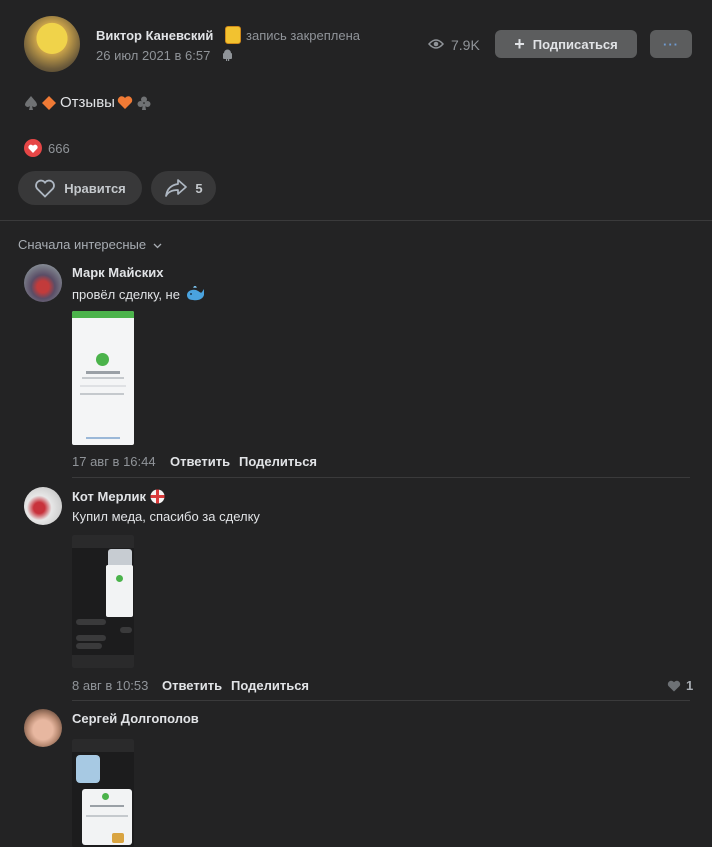 The image size is (712, 847). I want to click on comment-author: Кот Мерлик, so click(118, 496).